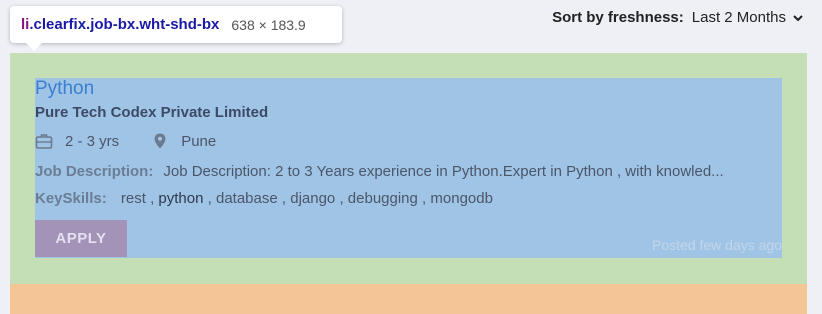 This screenshot has width=822, height=314. I want to click on company-name: Pure Tech Codex Private Limited, so click(151, 112).